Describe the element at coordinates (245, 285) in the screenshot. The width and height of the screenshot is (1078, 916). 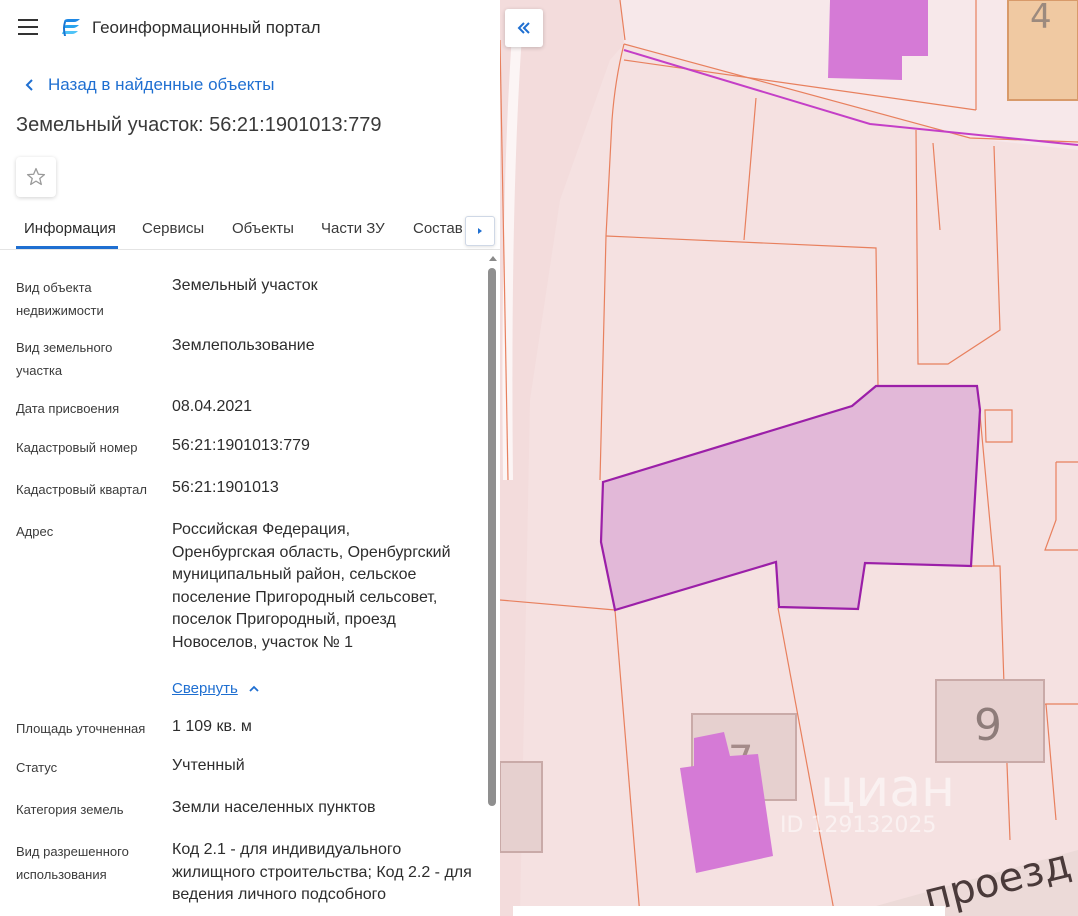
I see `property-value: Земельный участок` at that location.